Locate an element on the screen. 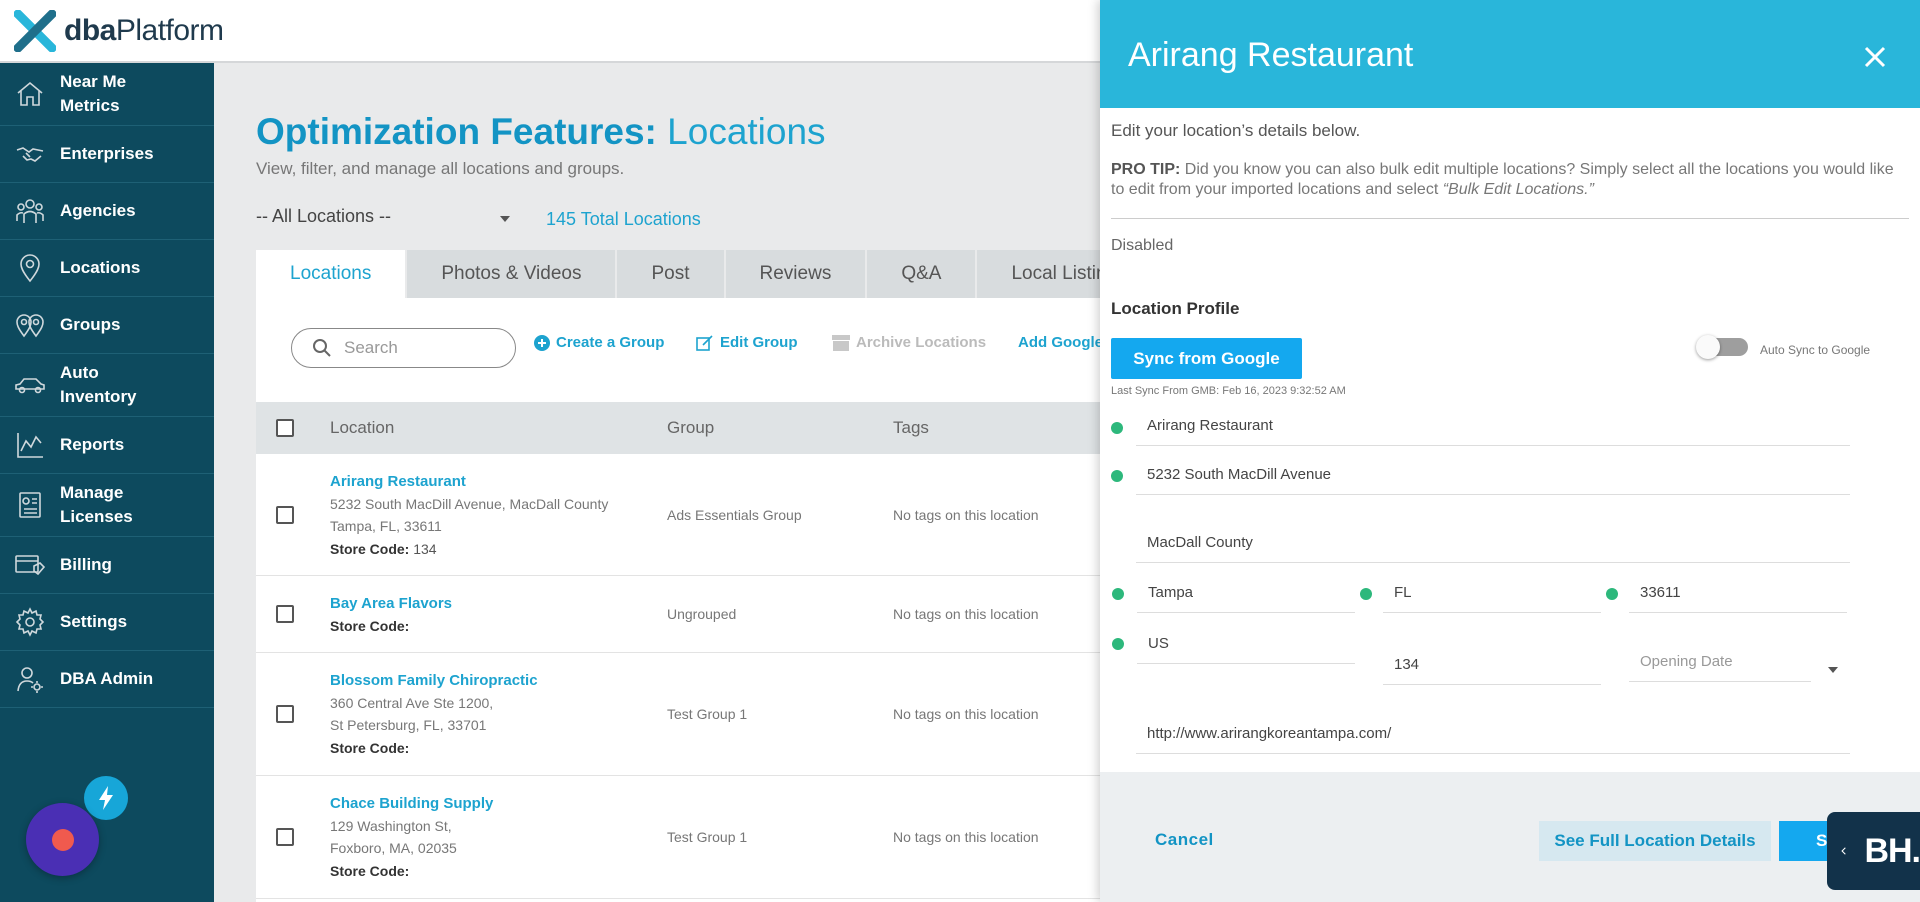  record-dot-icon is located at coordinates (62, 839).